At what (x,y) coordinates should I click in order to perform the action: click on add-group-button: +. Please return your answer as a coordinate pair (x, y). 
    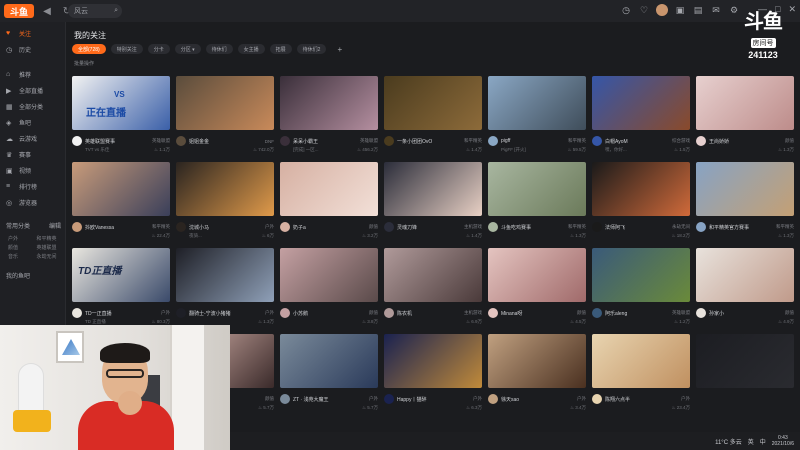
    Looking at the image, I should click on (339, 49).